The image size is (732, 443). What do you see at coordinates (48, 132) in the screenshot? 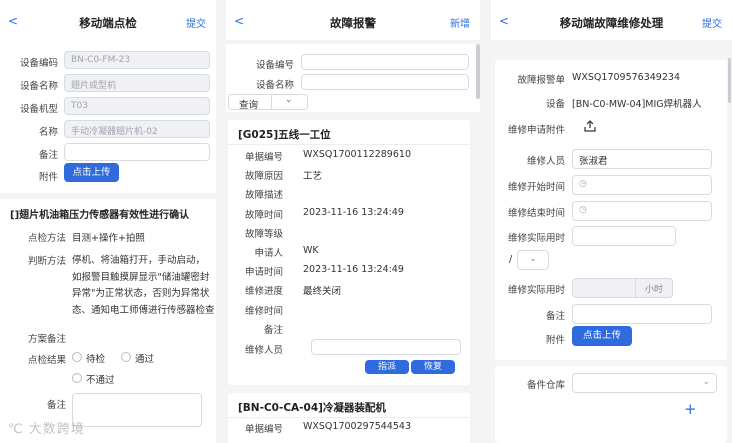
I see `field-label: 名称` at bounding box center [48, 132].